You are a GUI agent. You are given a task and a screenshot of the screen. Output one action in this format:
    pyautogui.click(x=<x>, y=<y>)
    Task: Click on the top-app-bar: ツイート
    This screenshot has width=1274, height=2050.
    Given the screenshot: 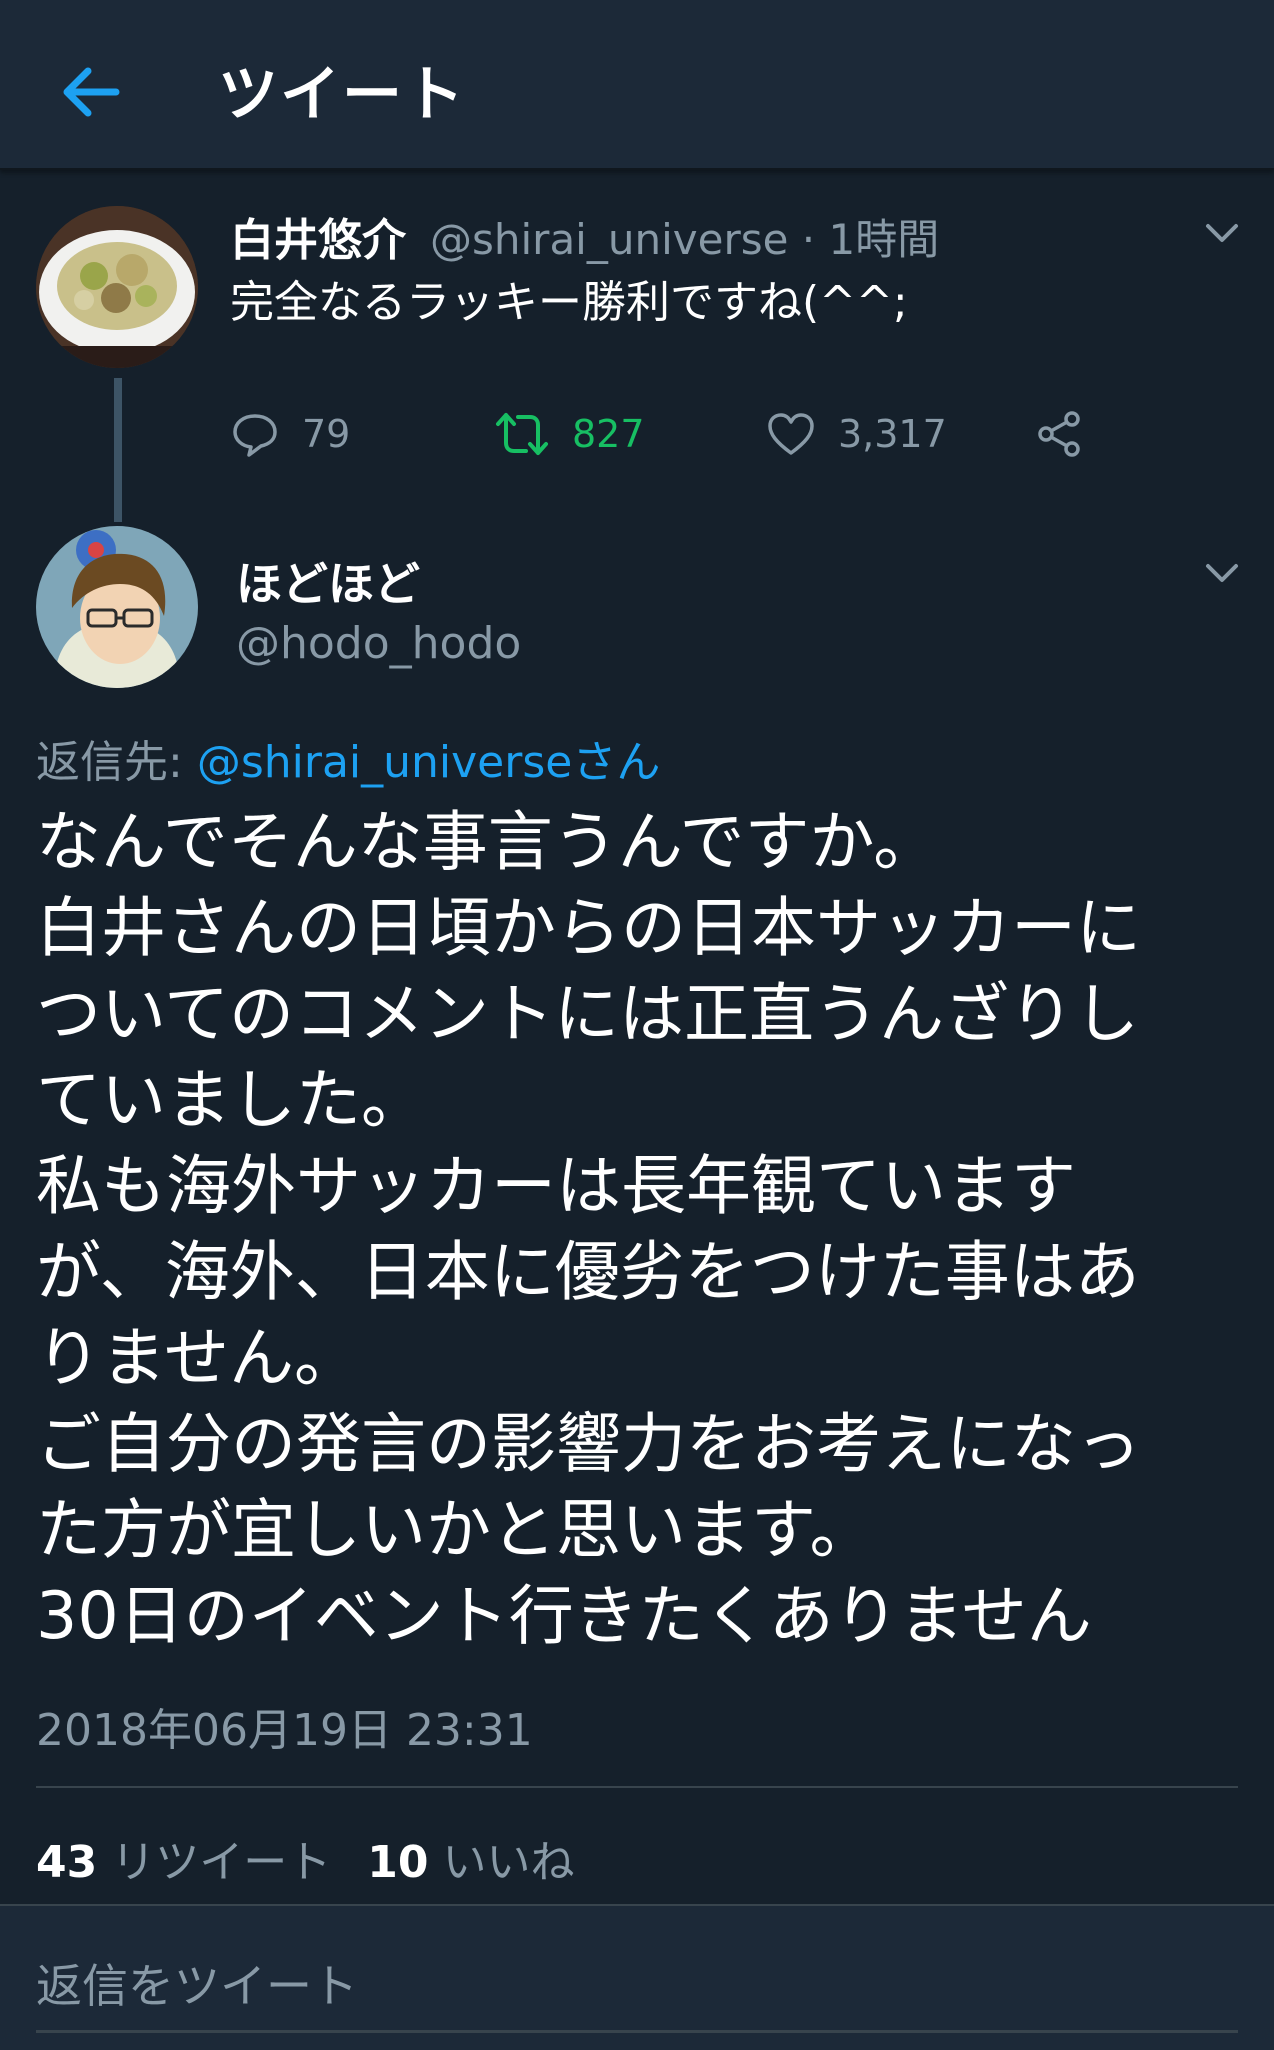 What is the action you would take?
    pyautogui.click(x=637, y=85)
    